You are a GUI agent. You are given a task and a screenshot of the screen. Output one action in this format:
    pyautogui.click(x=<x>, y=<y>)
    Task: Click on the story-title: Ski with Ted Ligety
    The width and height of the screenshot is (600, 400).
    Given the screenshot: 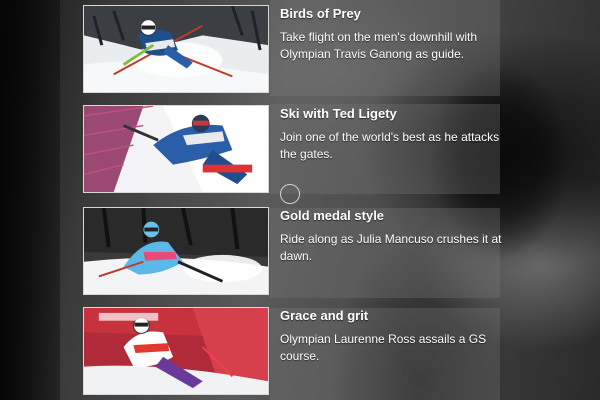 What is the action you would take?
    pyautogui.click(x=338, y=113)
    